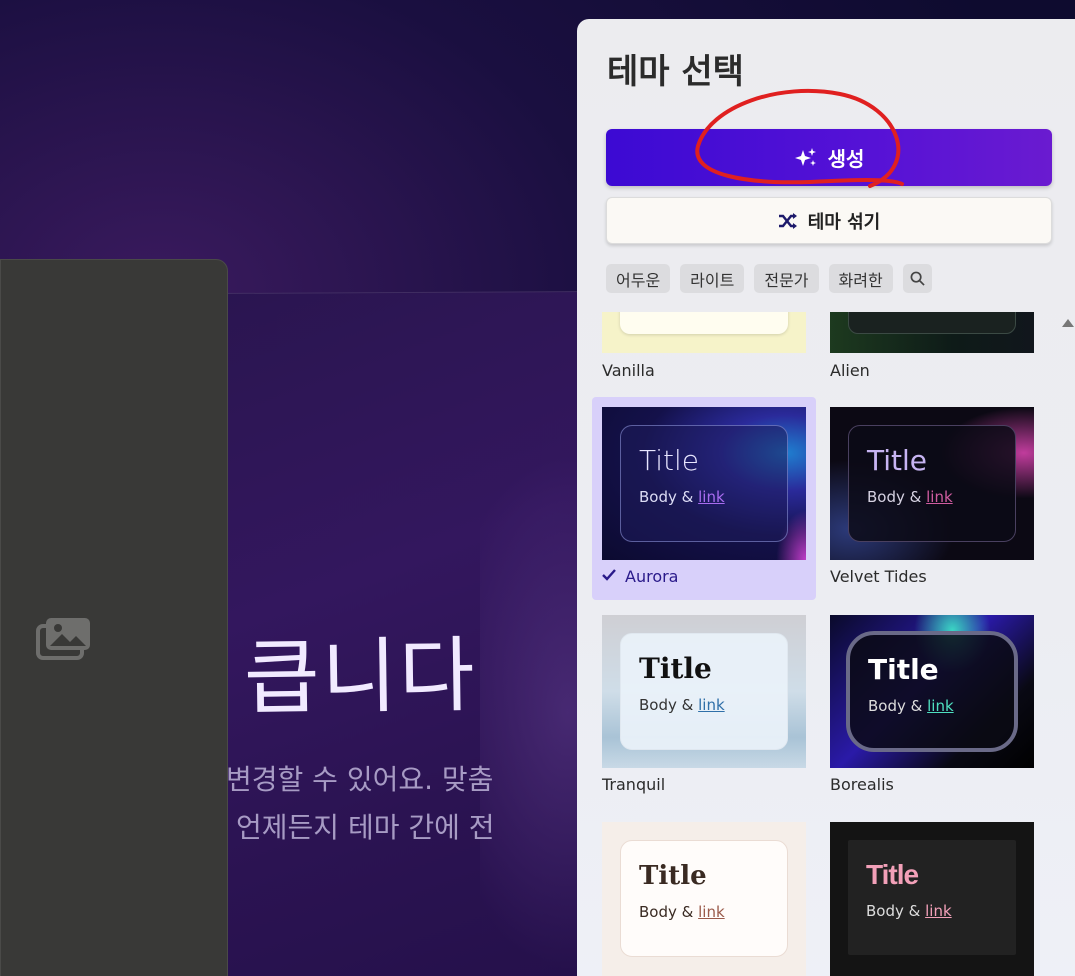 The height and width of the screenshot is (976, 1075). What do you see at coordinates (1068, 323) in the screenshot?
I see `scroll-up-arrow` at bounding box center [1068, 323].